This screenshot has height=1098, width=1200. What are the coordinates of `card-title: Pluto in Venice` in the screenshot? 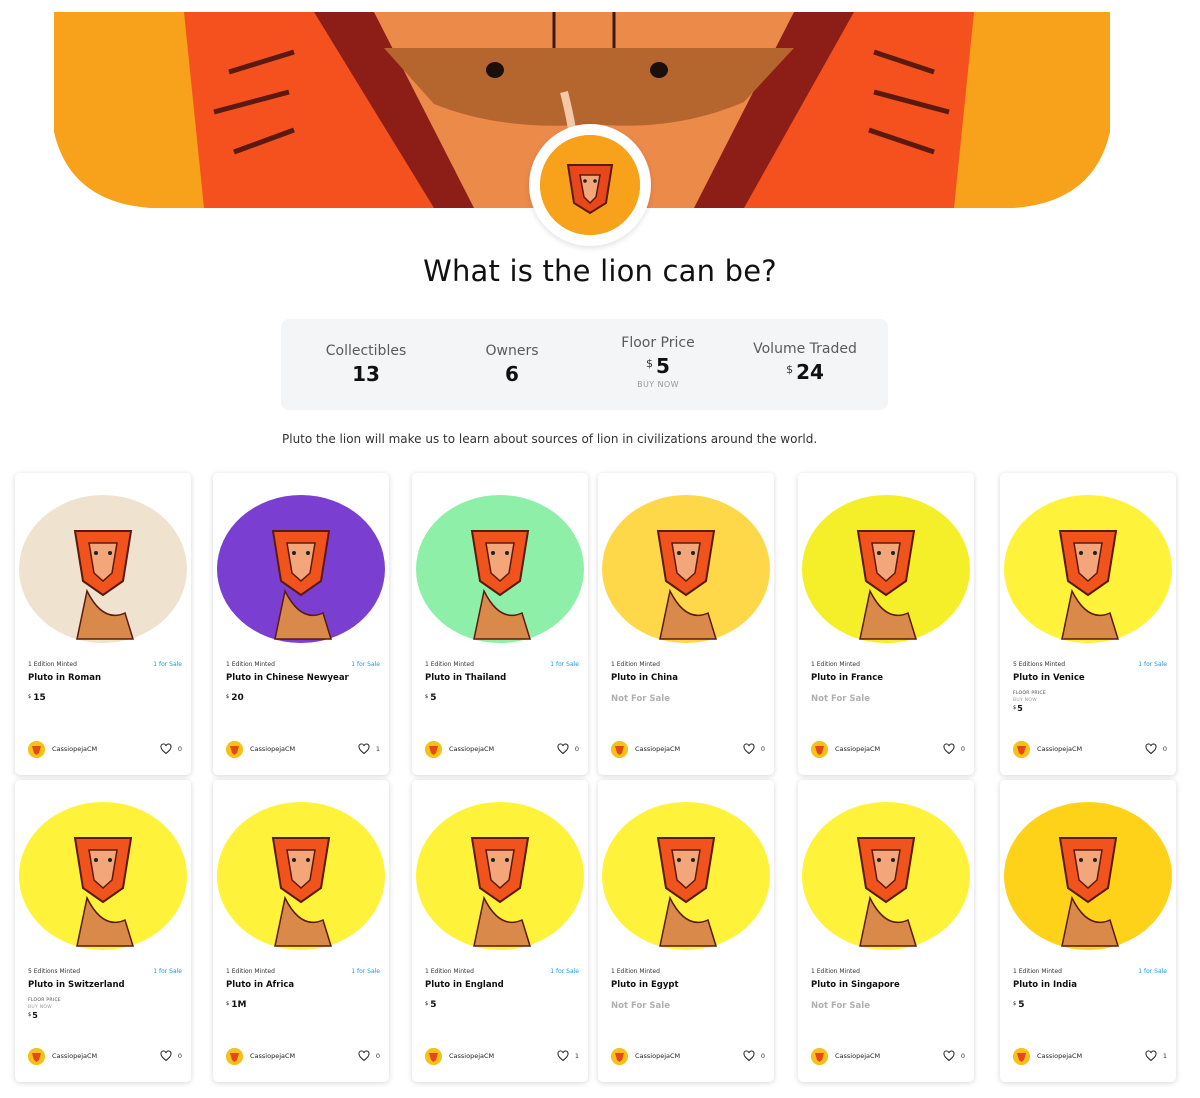 It's located at (1049, 678).